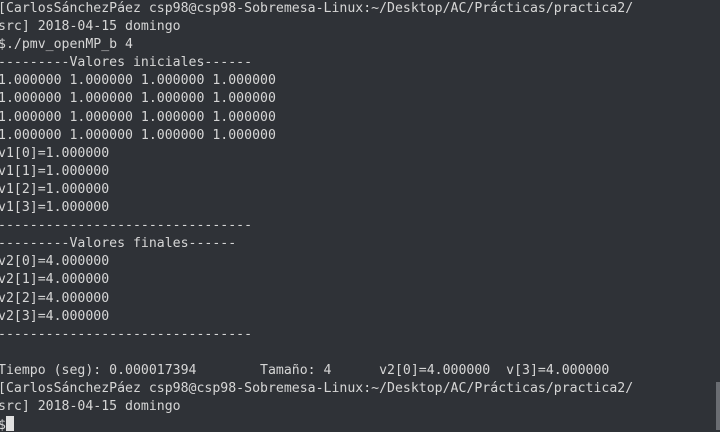 The image size is (720, 432). I want to click on command-line: $./pmv_openMP_b 4, so click(66, 45).